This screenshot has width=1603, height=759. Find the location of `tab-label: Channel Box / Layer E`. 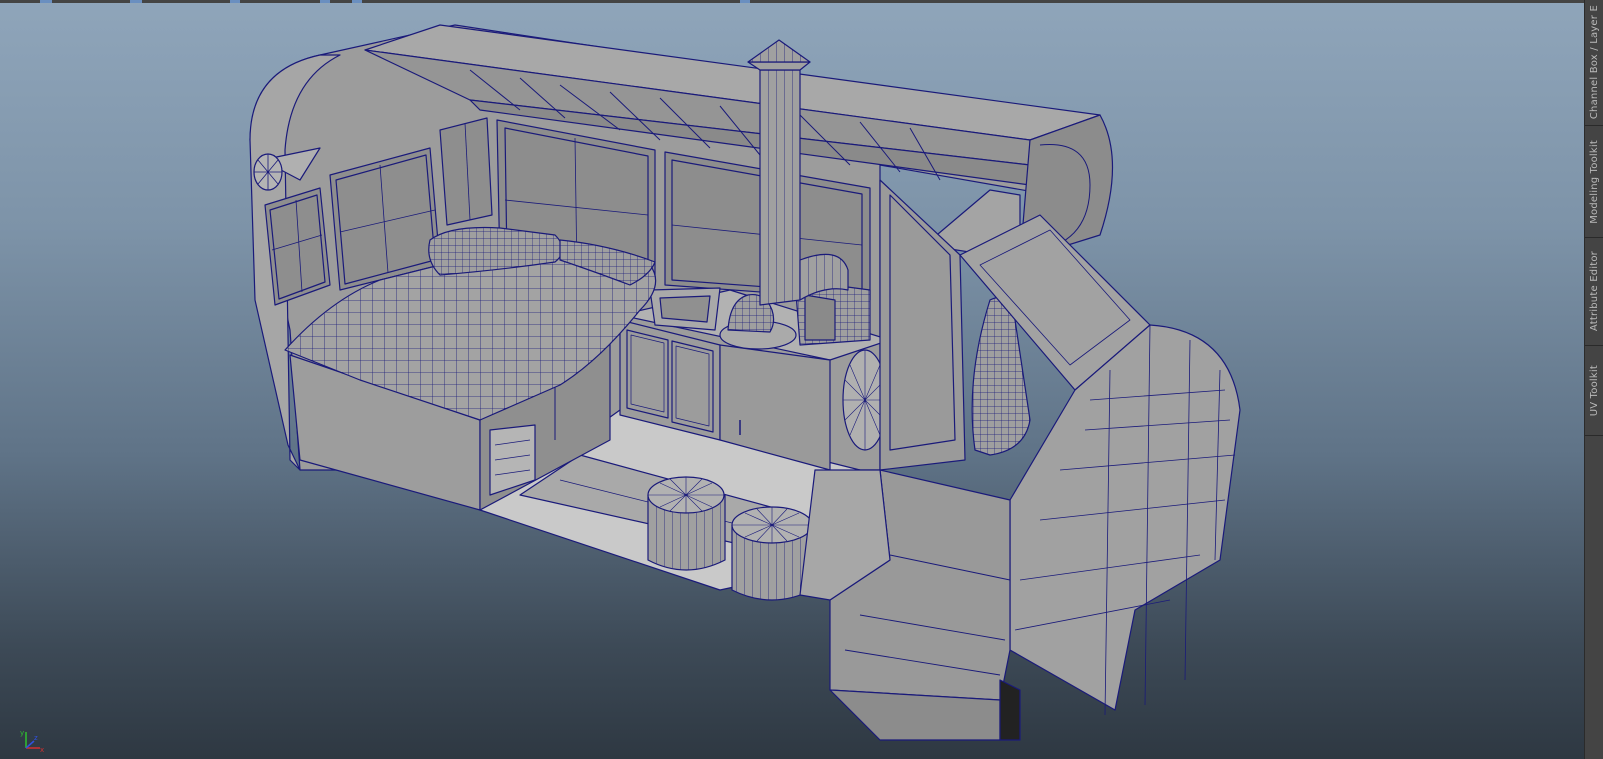

tab-label: Channel Box / Layer E is located at coordinates (1594, 62).